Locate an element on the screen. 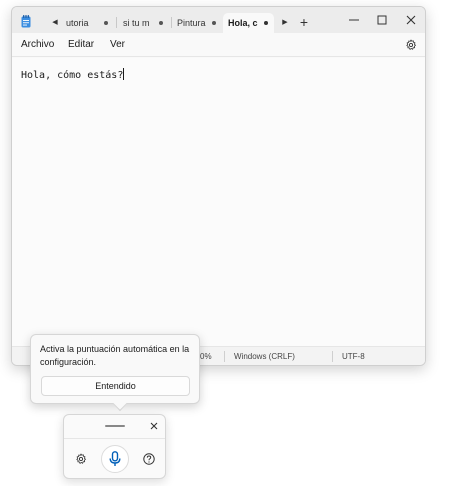 Image resolution: width=474 pixels, height=486 pixels. editor-text: Hola, cómo estás? is located at coordinates (72, 75).